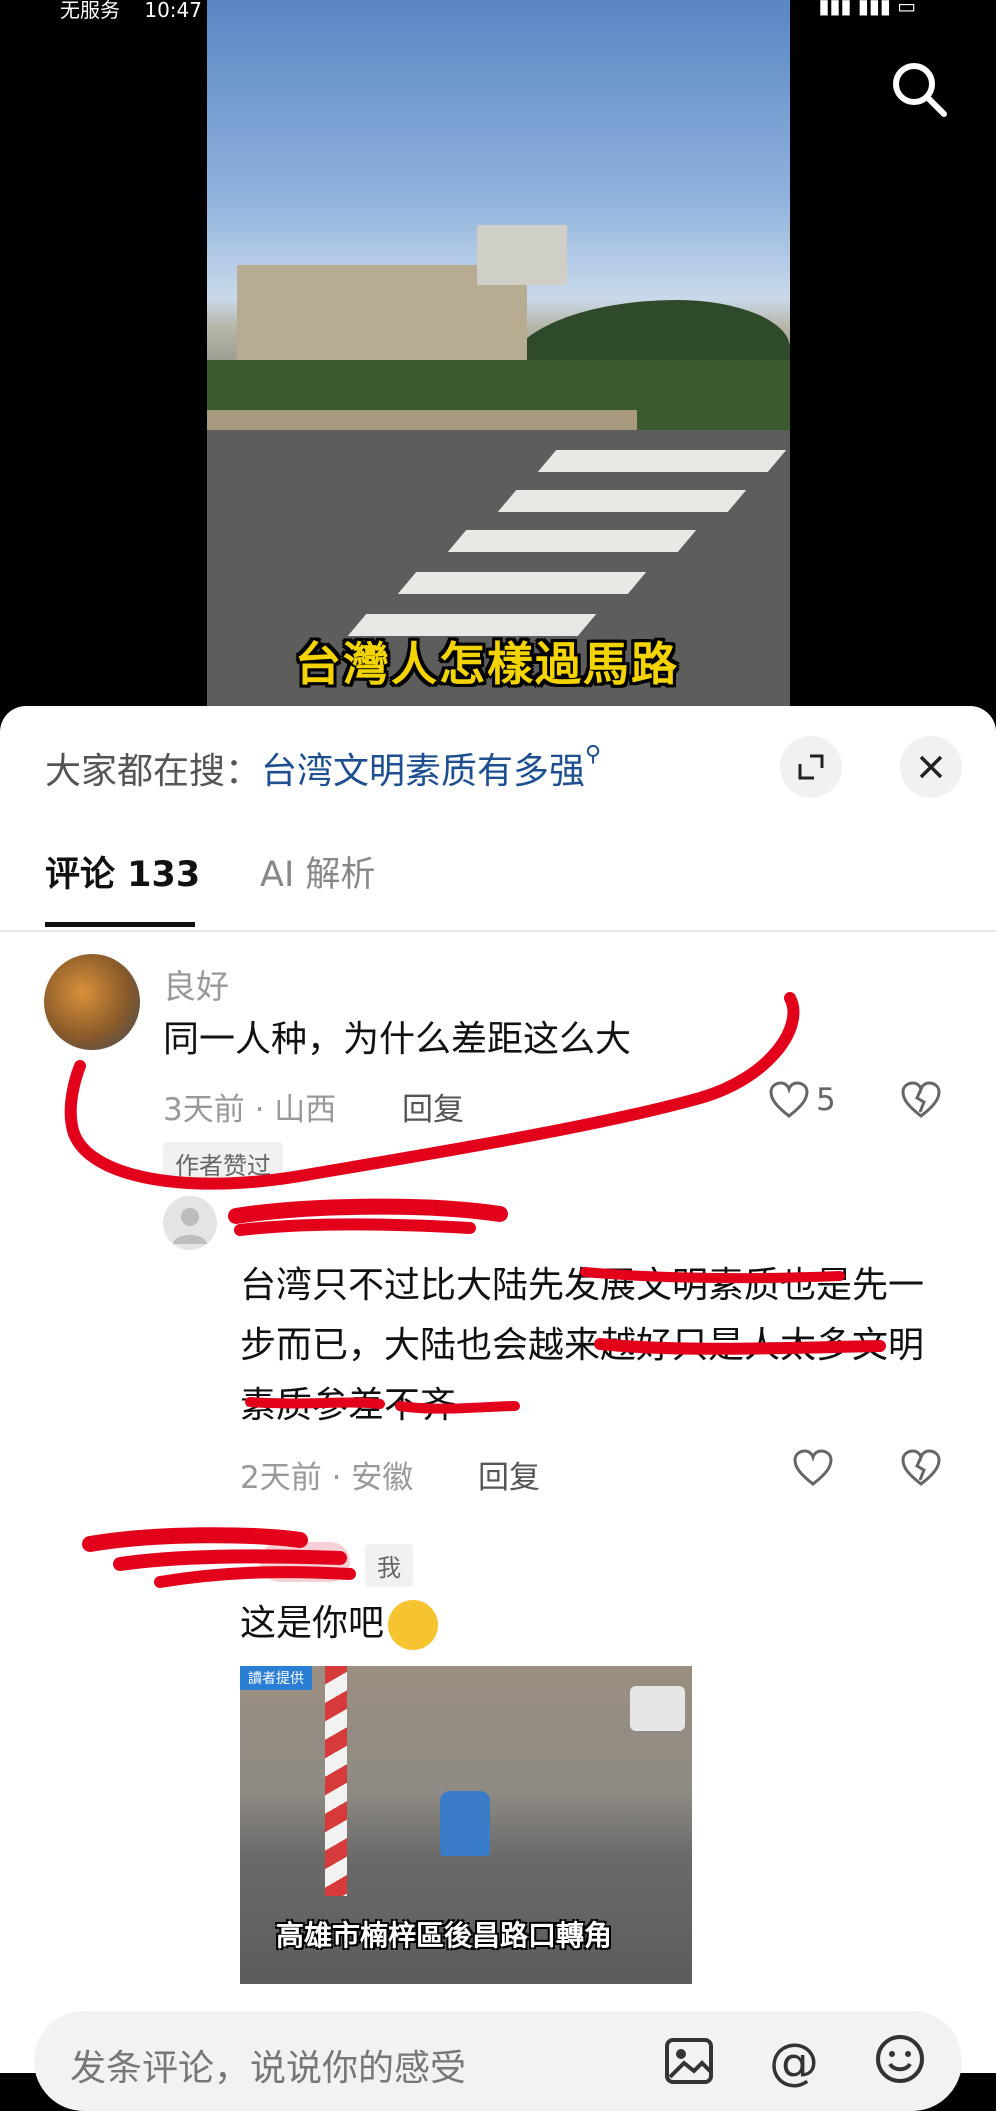  I want to click on comment-username: 良好, so click(196, 984).